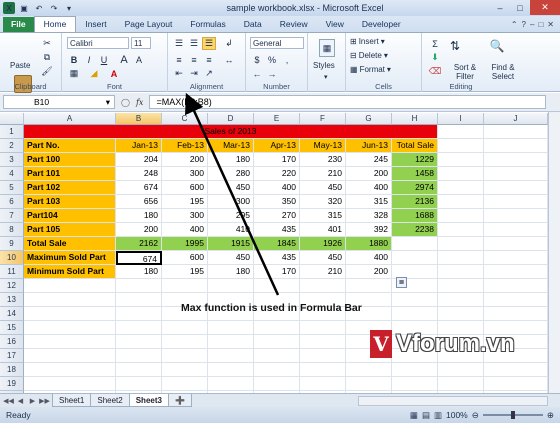 The height and width of the screenshot is (423, 560). What do you see at coordinates (139, 188) in the screenshot?
I see `value-cell: 674` at bounding box center [139, 188].